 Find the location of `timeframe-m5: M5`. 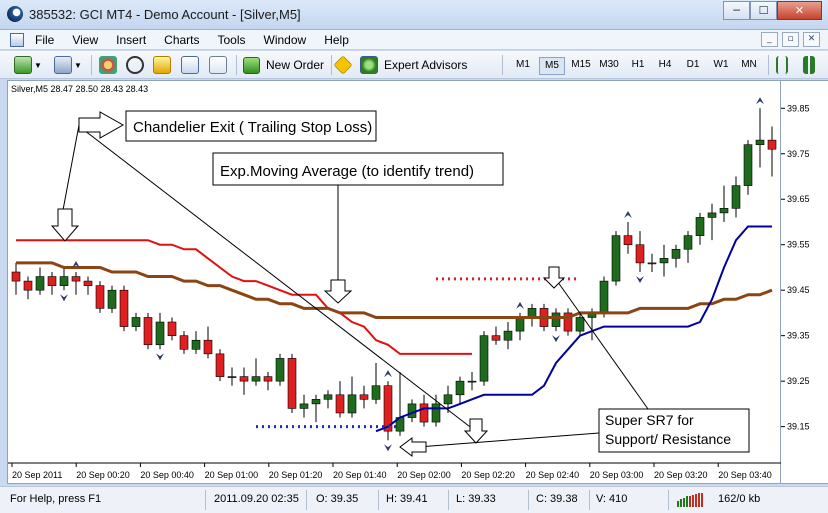

timeframe-m5: M5 is located at coordinates (552, 66).